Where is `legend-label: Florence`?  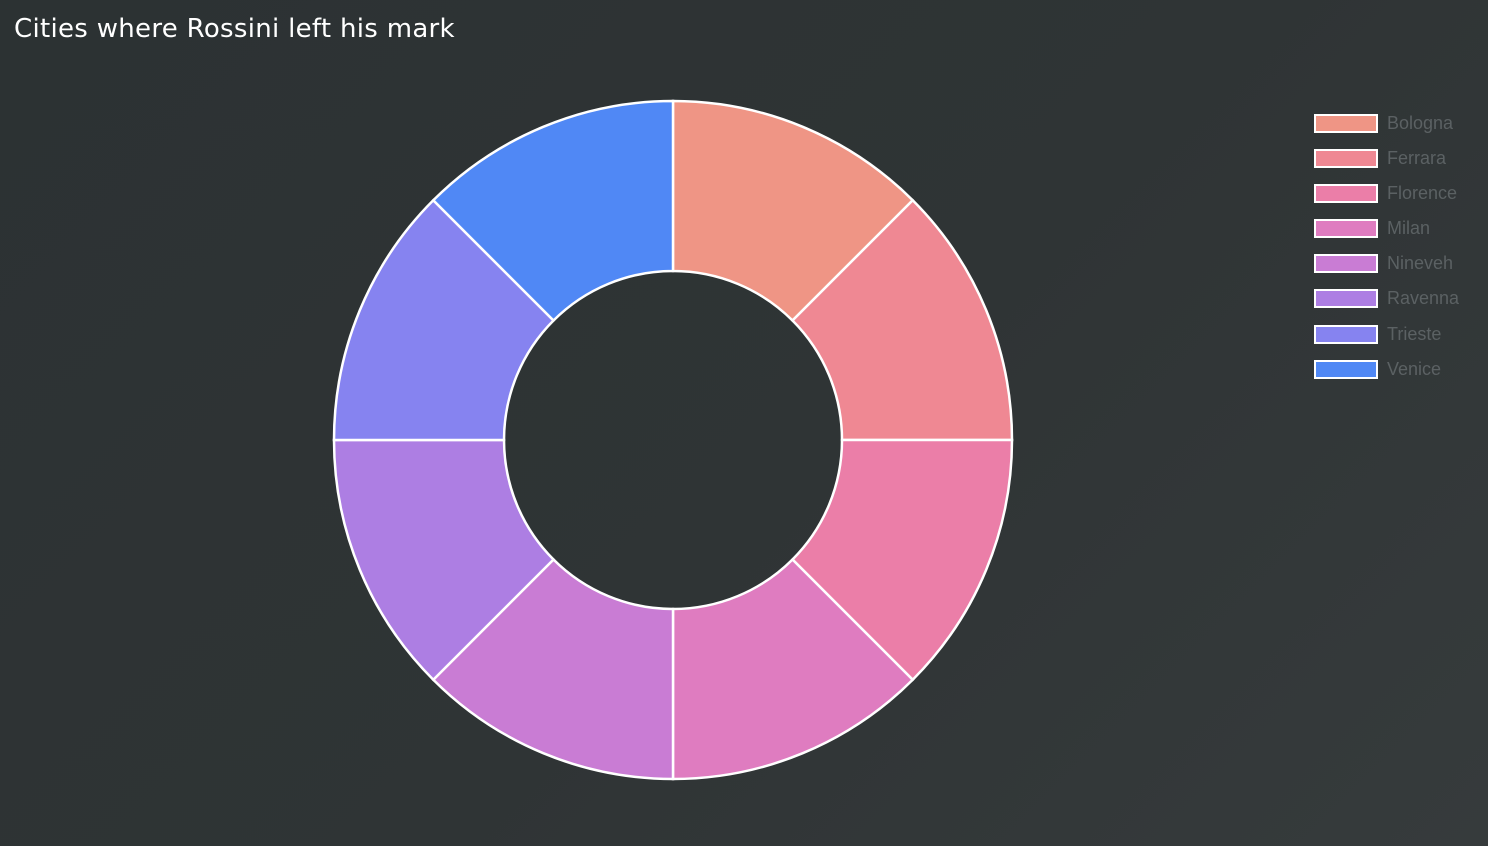
legend-label: Florence is located at coordinates (1422, 192).